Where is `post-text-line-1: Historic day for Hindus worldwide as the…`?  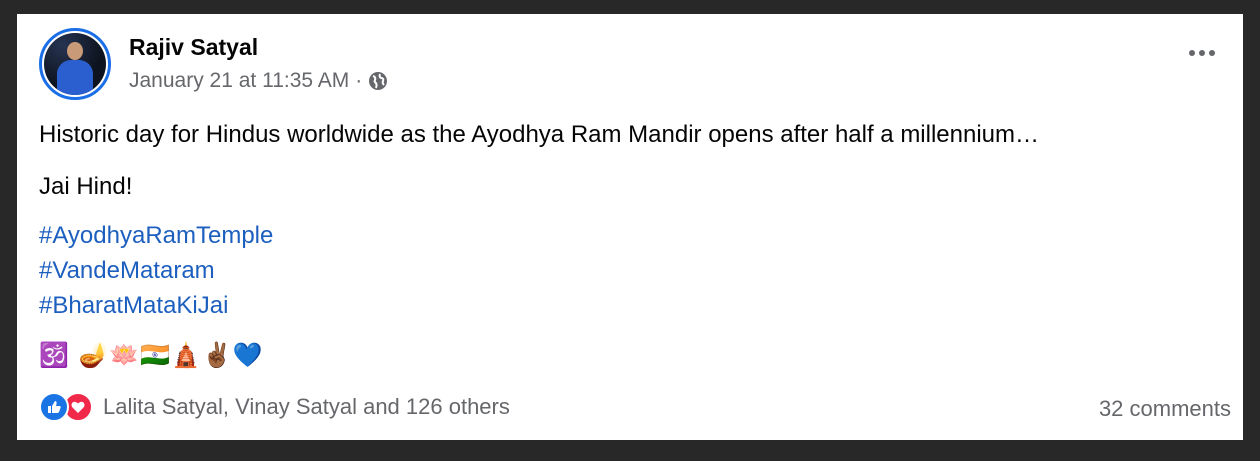 post-text-line-1: Historic day for Hindus worldwide as the… is located at coordinates (539, 134).